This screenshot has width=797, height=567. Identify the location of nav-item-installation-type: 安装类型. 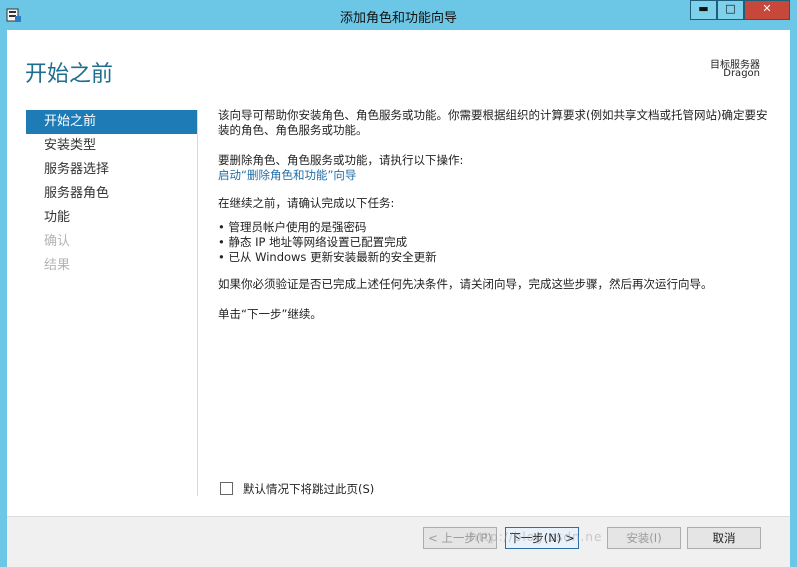
(111, 146).